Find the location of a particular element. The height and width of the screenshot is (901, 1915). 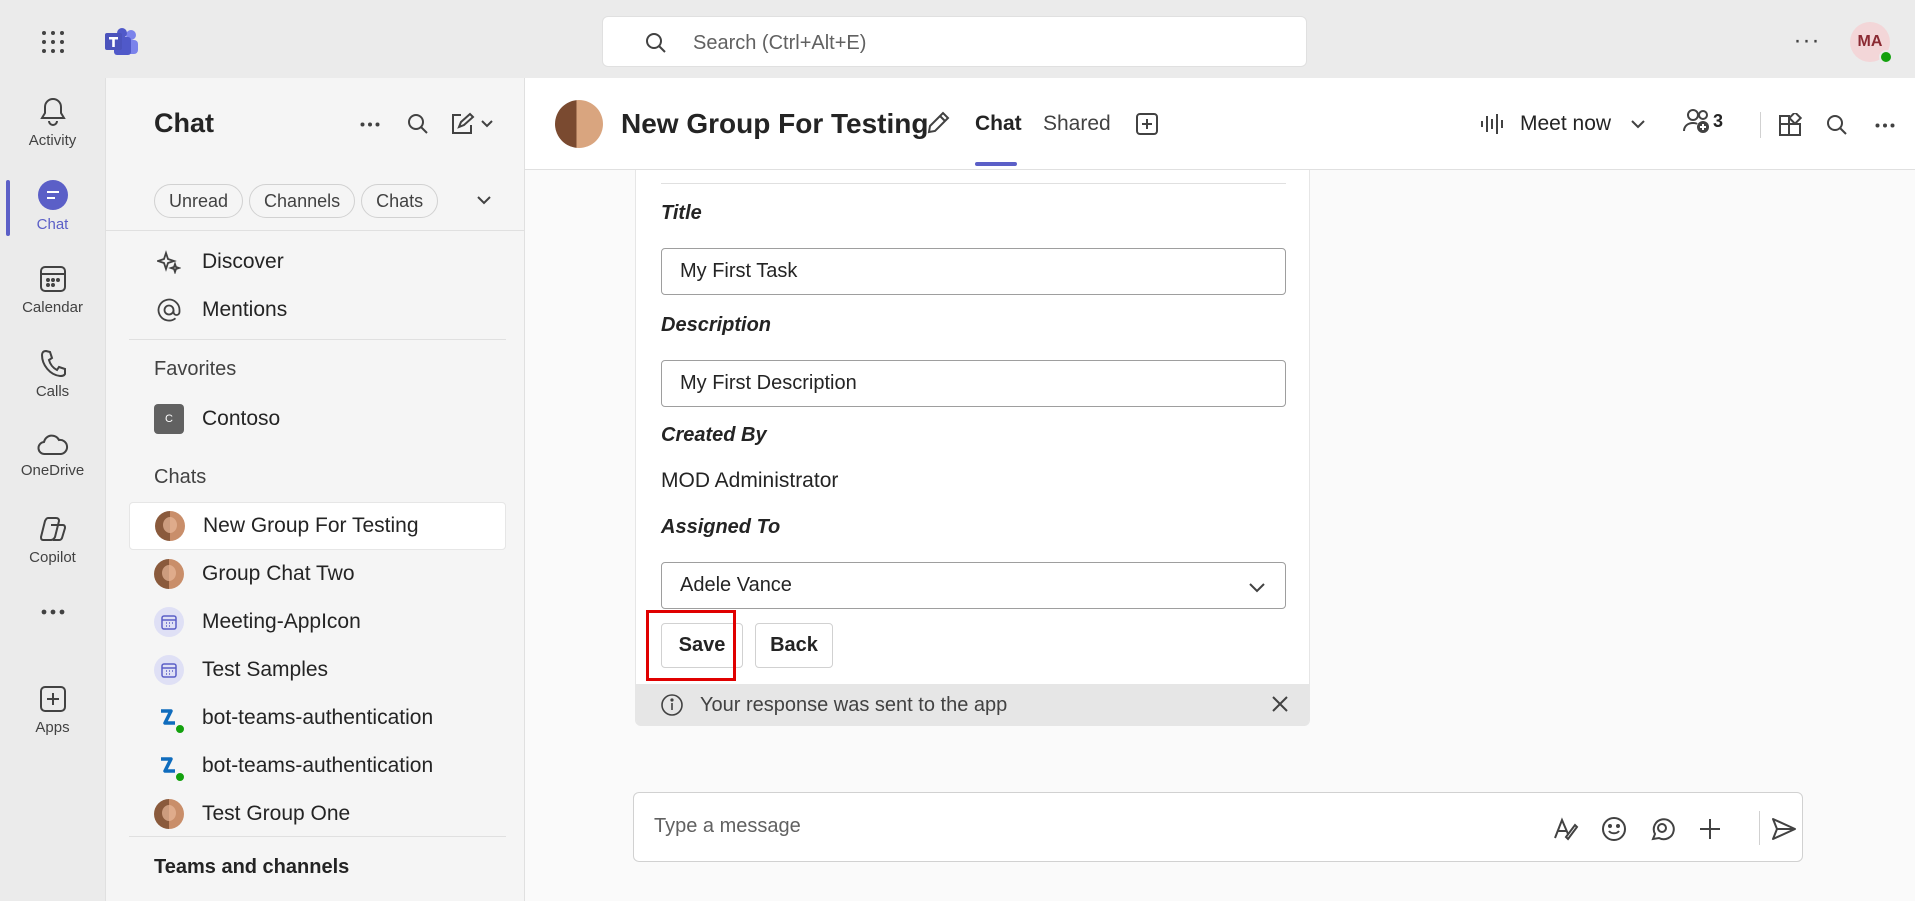

chat-item-test-group-one: Test Group One is located at coordinates (317, 814).